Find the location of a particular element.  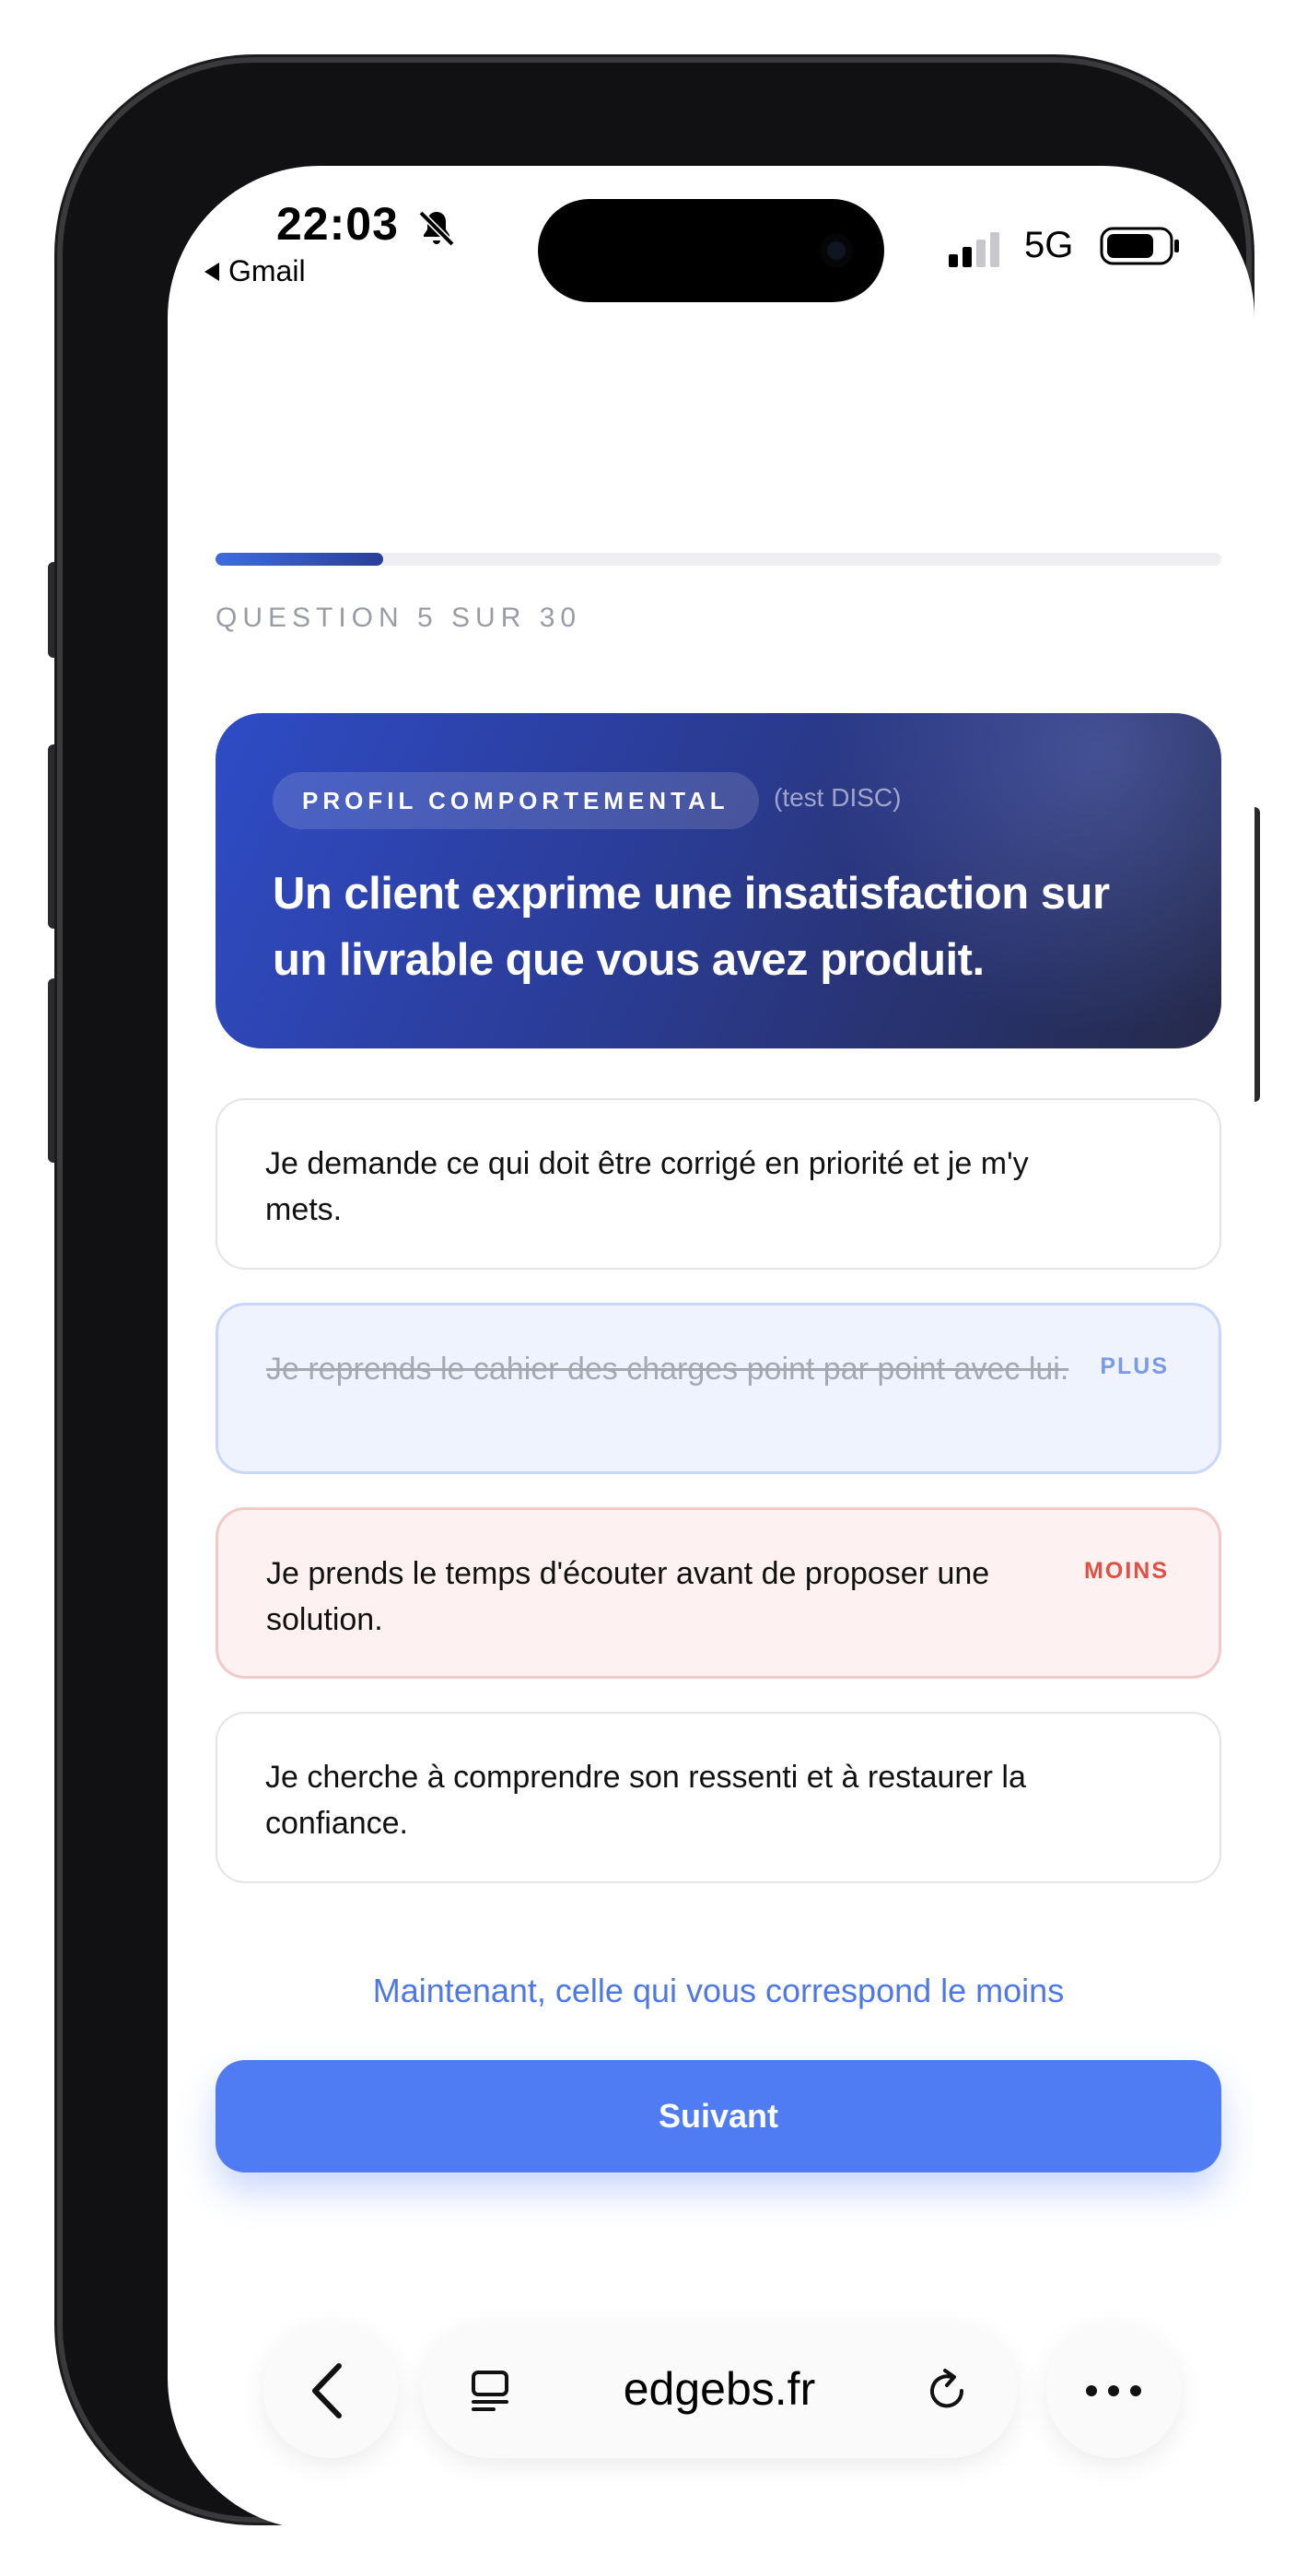

reload-icon is located at coordinates (947, 2390).